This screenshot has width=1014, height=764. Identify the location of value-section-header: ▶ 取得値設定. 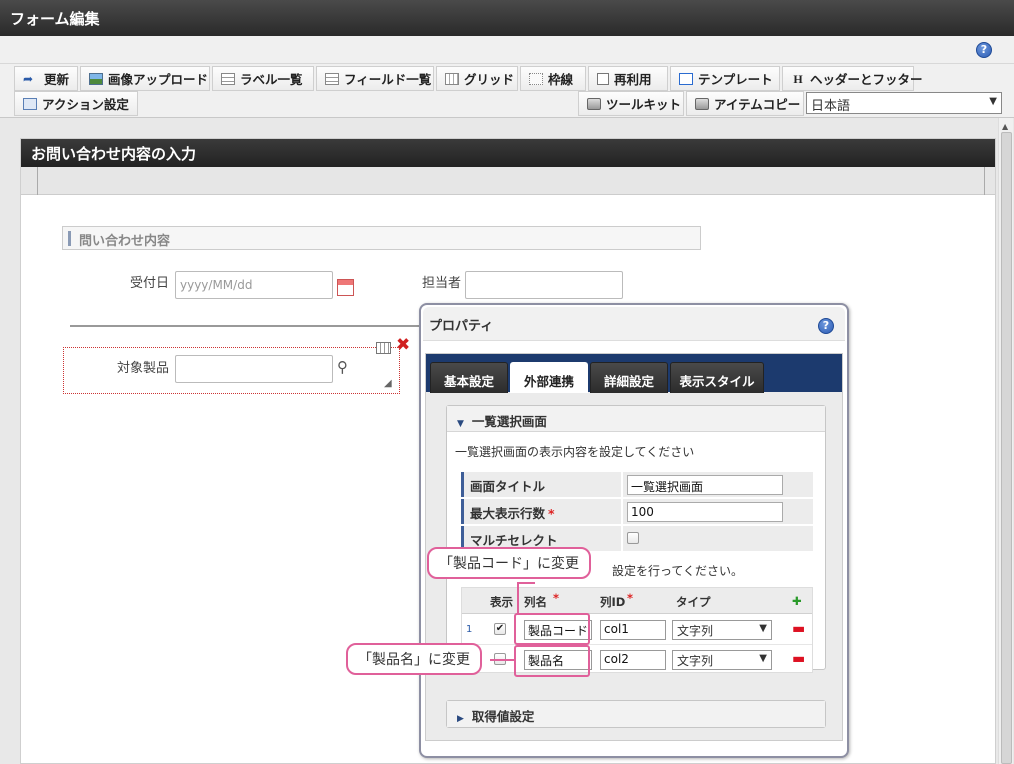
(636, 714).